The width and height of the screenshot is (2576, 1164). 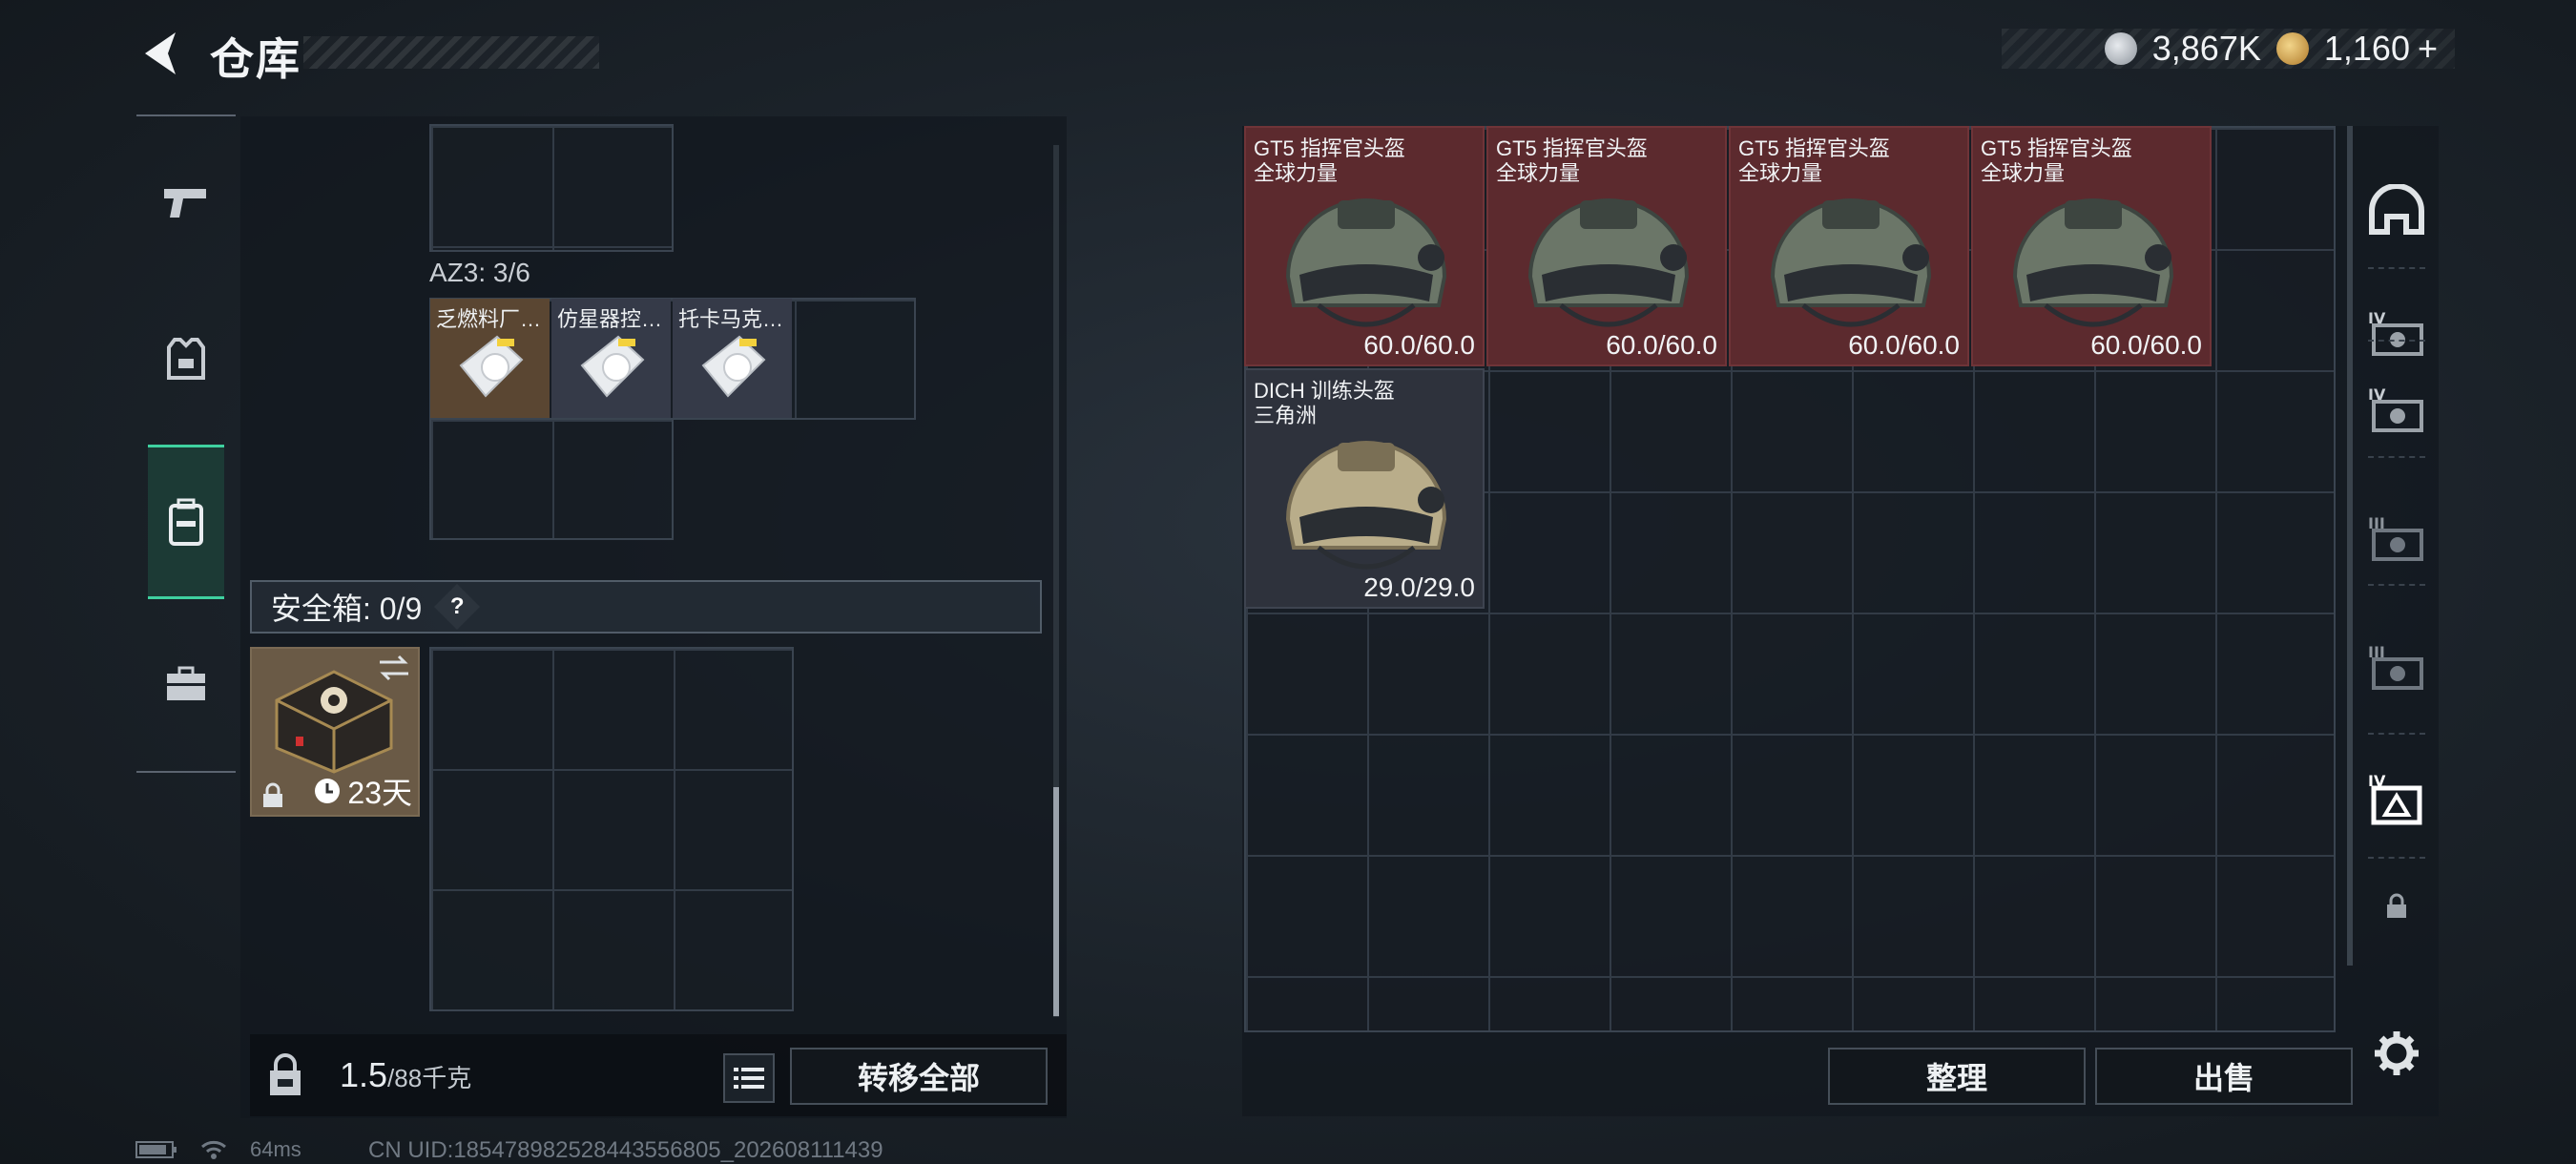 I want to click on az3-label: AZ3: 3/6, so click(x=479, y=272).